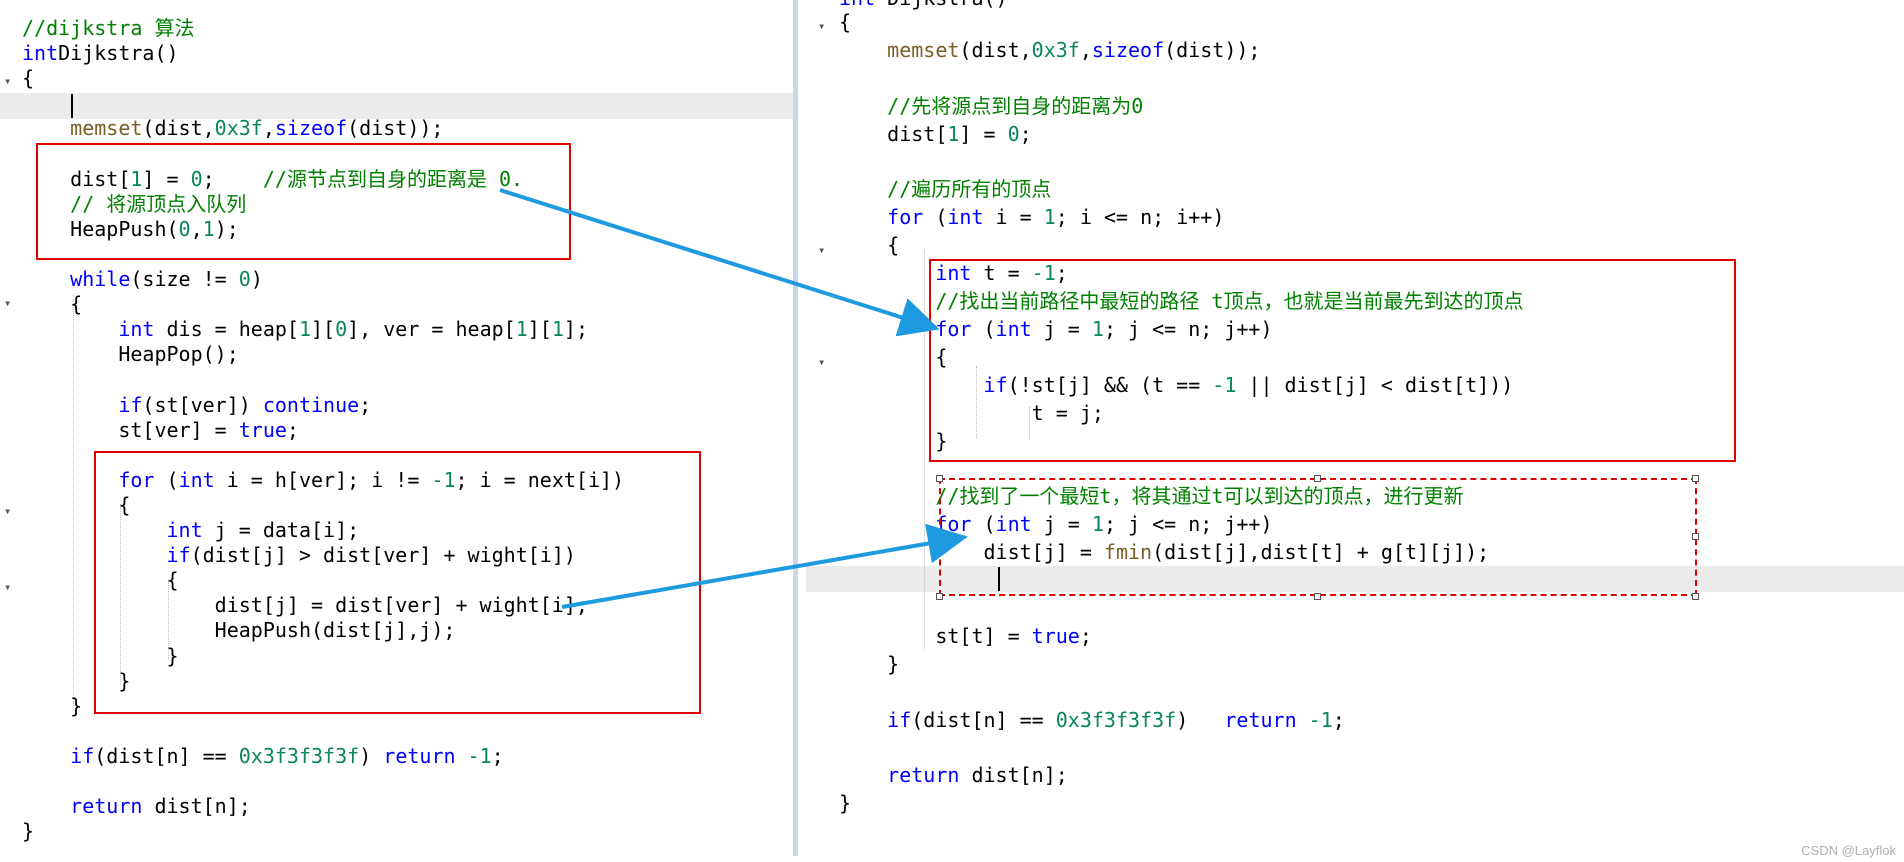 The height and width of the screenshot is (862, 1904). I want to click on code-line: st[ver] = true;, so click(160, 430).